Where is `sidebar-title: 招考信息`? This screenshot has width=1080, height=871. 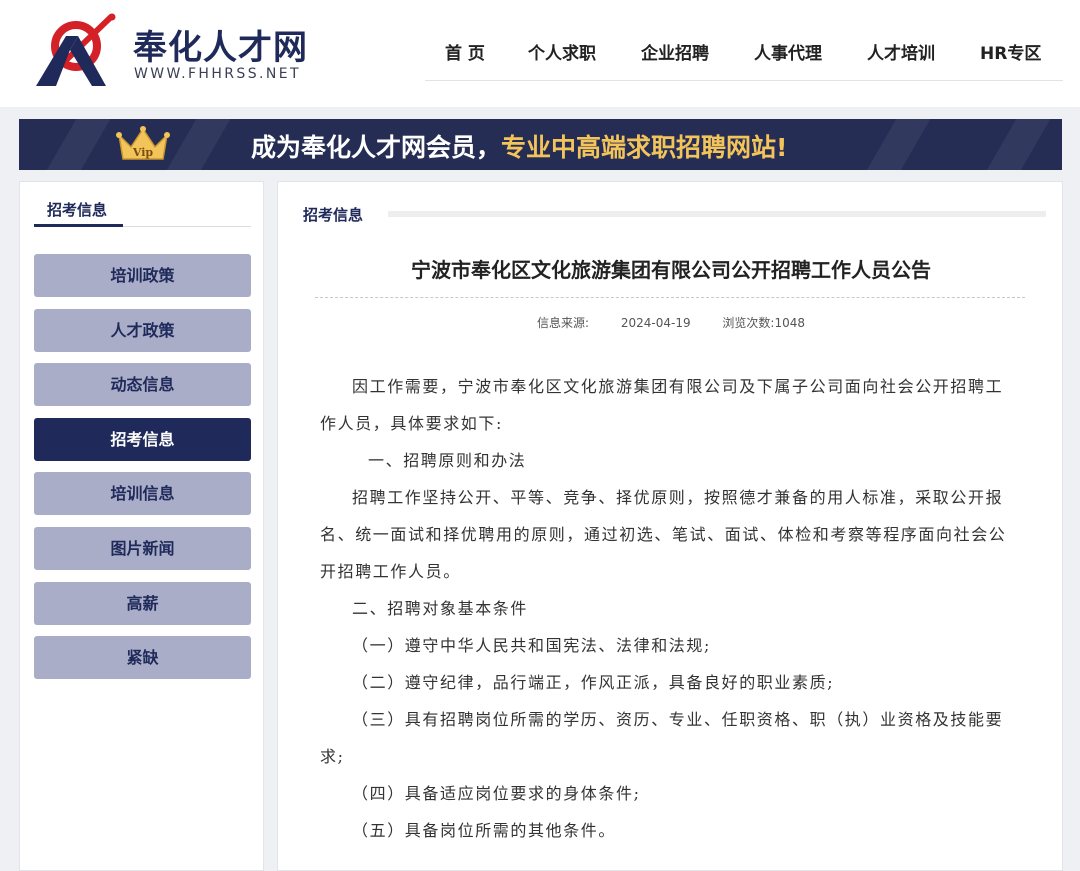
sidebar-title: 招考信息 is located at coordinates (77, 210).